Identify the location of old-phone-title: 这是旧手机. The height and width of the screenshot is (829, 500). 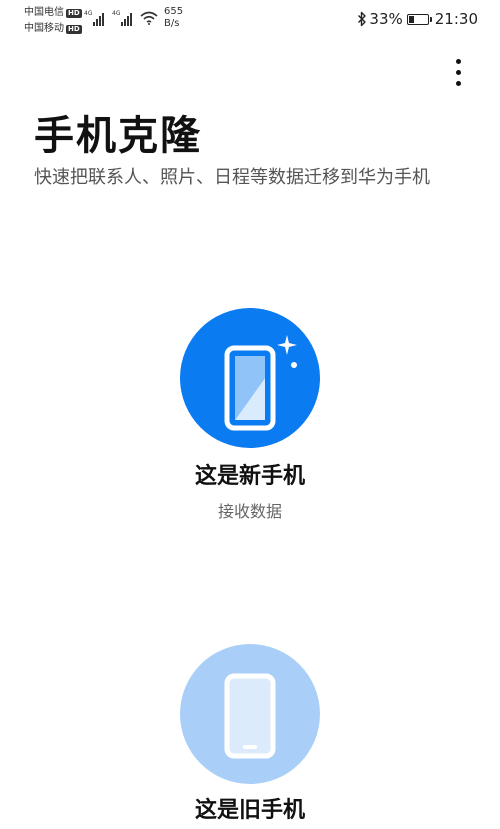
(249, 810).